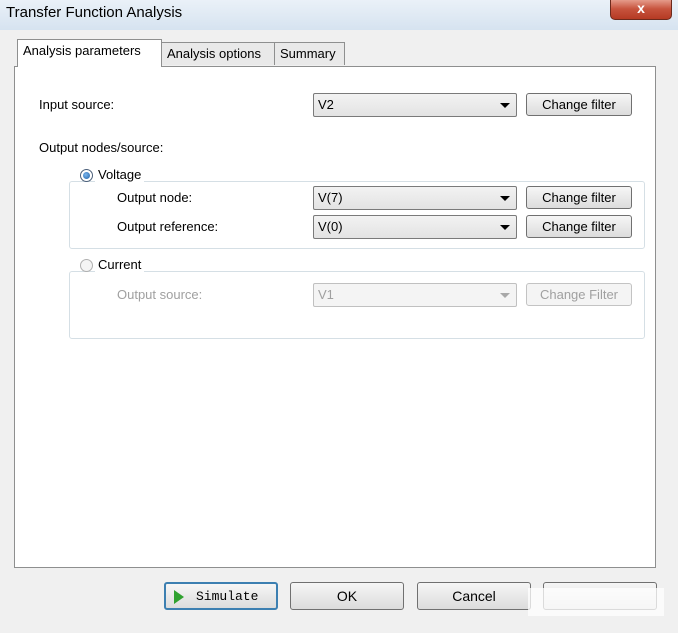  What do you see at coordinates (168, 226) in the screenshot?
I see `output-reference-label: Output reference:` at bounding box center [168, 226].